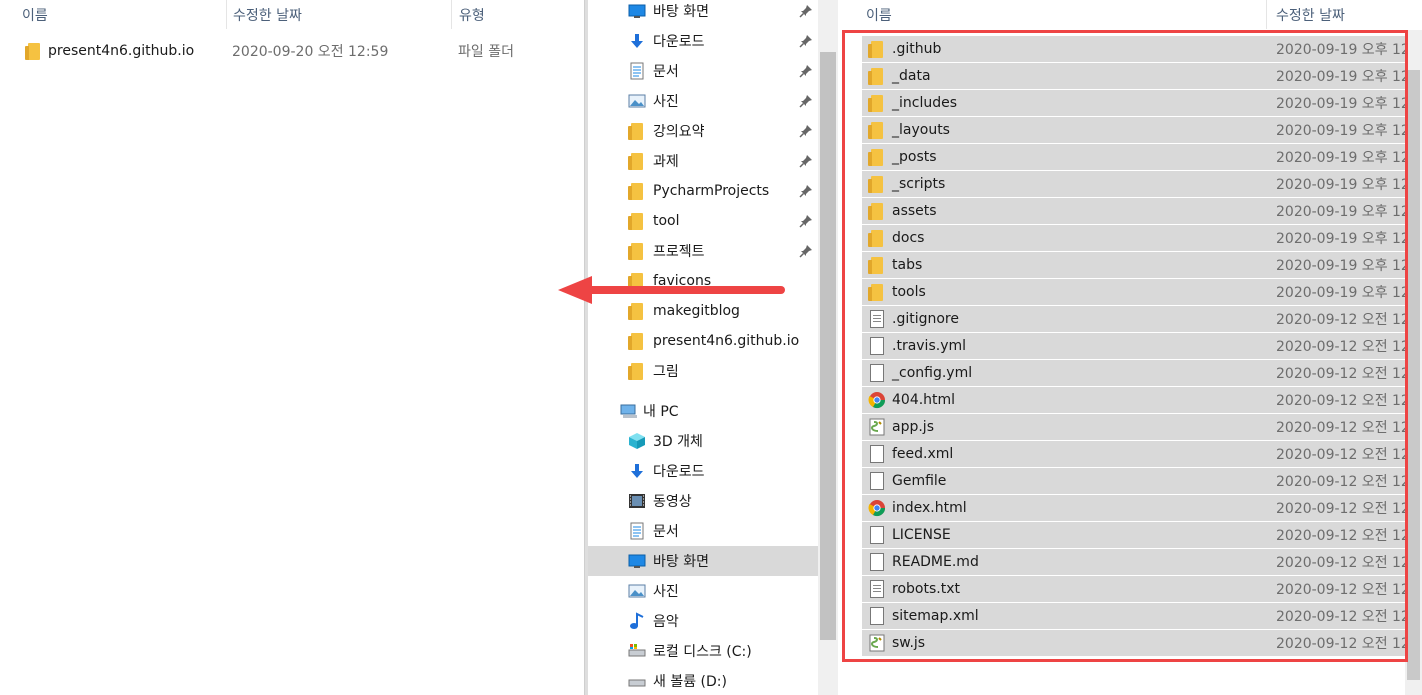 The height and width of the screenshot is (695, 1422). What do you see at coordinates (637, 441) in the screenshot?
I see `3d-objects-icon` at bounding box center [637, 441].